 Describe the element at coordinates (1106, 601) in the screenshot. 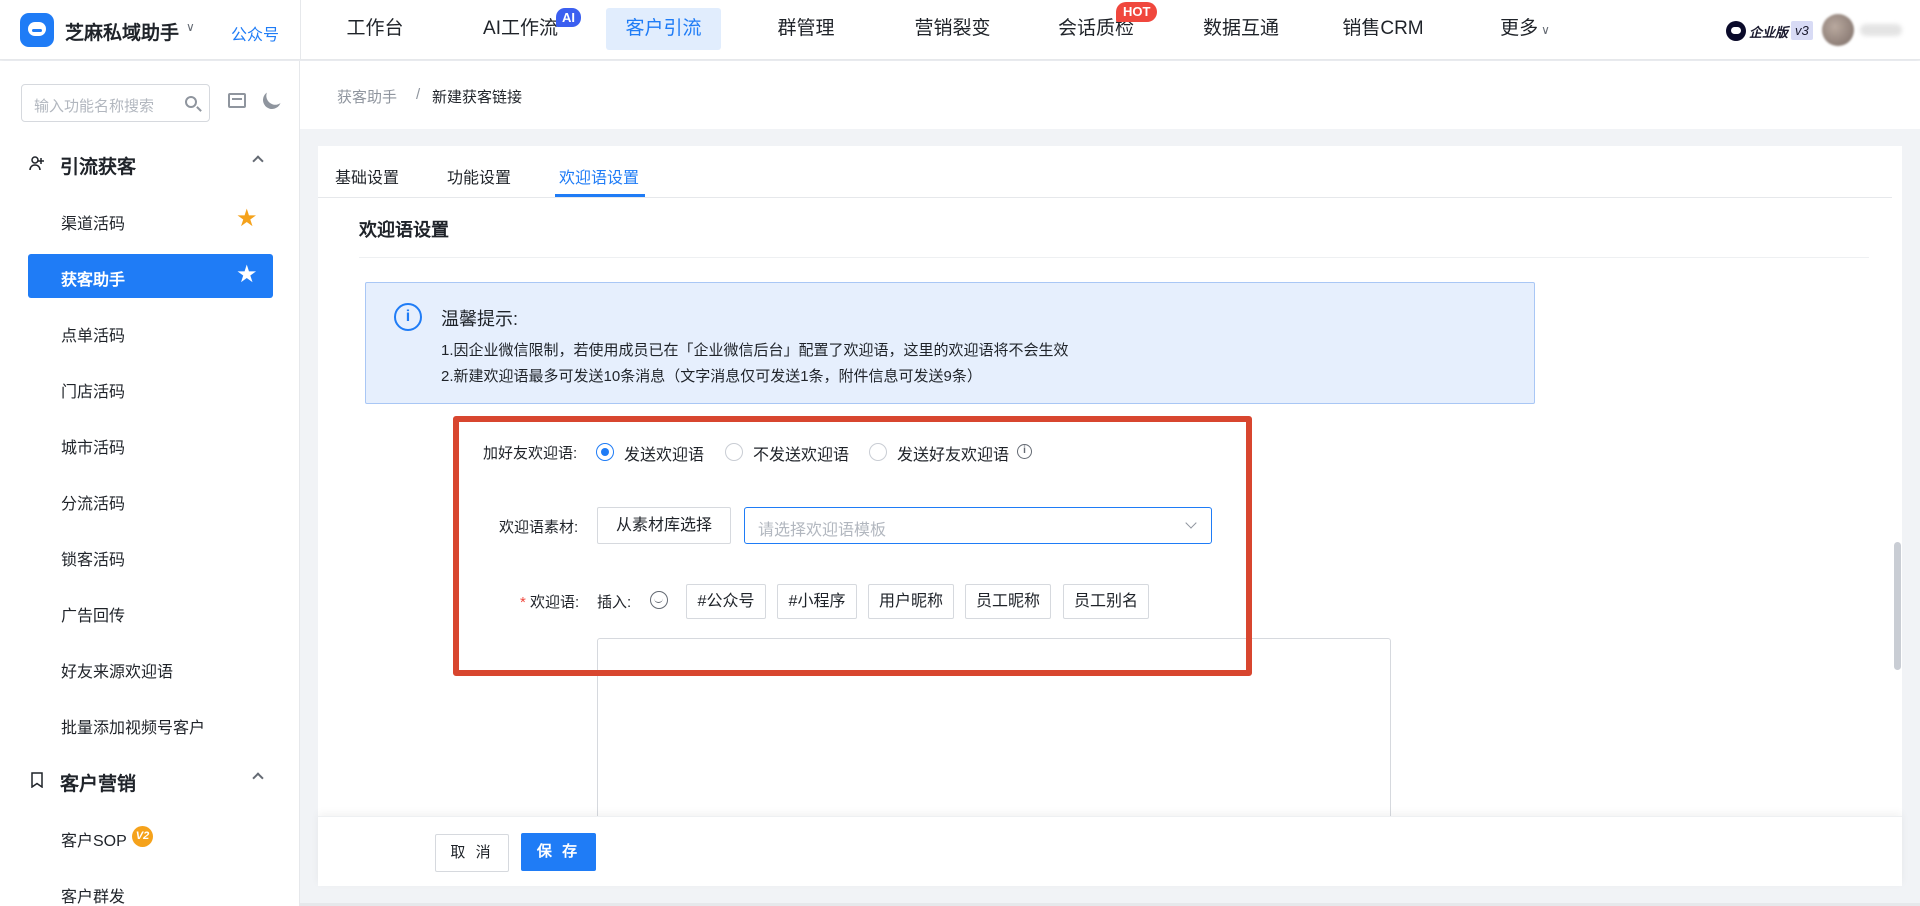

I see `insert-staff-alias-tag: 员工别名` at that location.